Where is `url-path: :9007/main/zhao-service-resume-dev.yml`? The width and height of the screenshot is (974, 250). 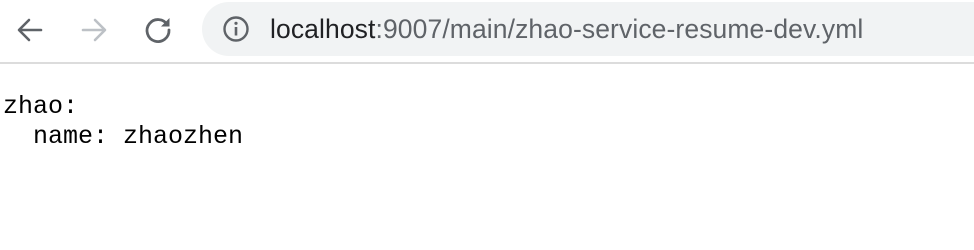 url-path: :9007/main/zhao-service-resume-dev.yml is located at coordinates (619, 29).